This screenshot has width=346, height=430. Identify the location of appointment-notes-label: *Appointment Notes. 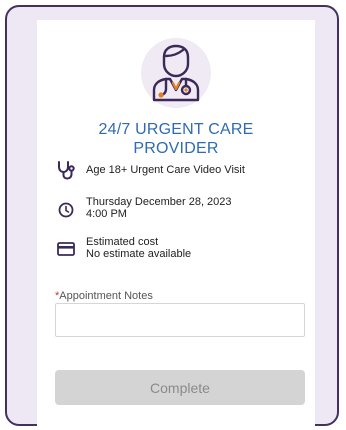
(104, 296).